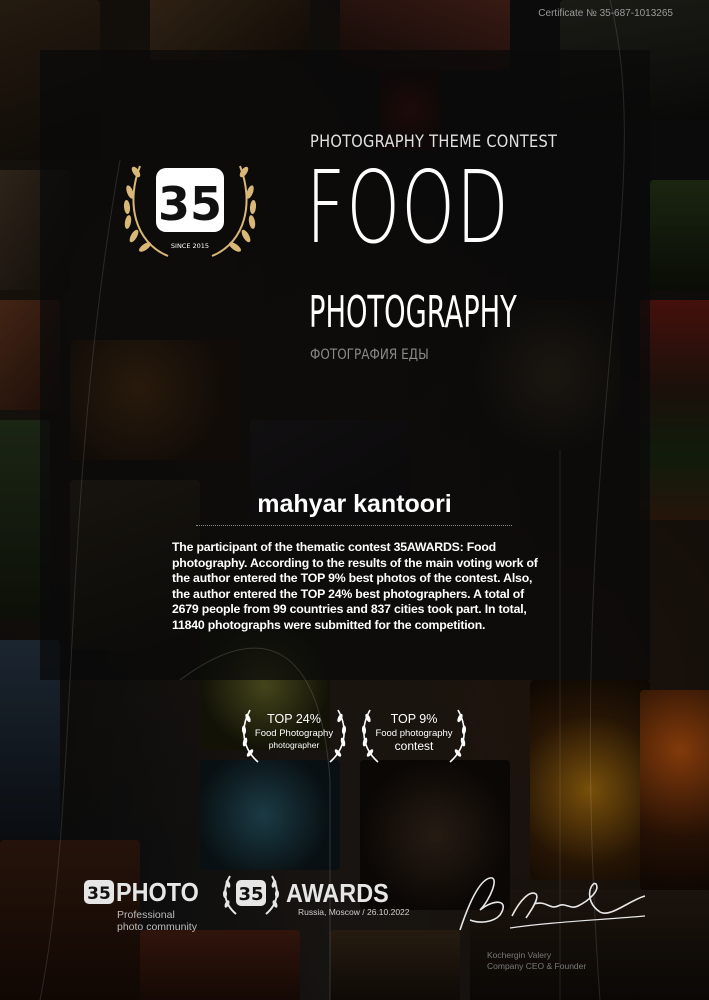  What do you see at coordinates (519, 955) in the screenshot?
I see `signer-name: Kochergin Valery` at bounding box center [519, 955].